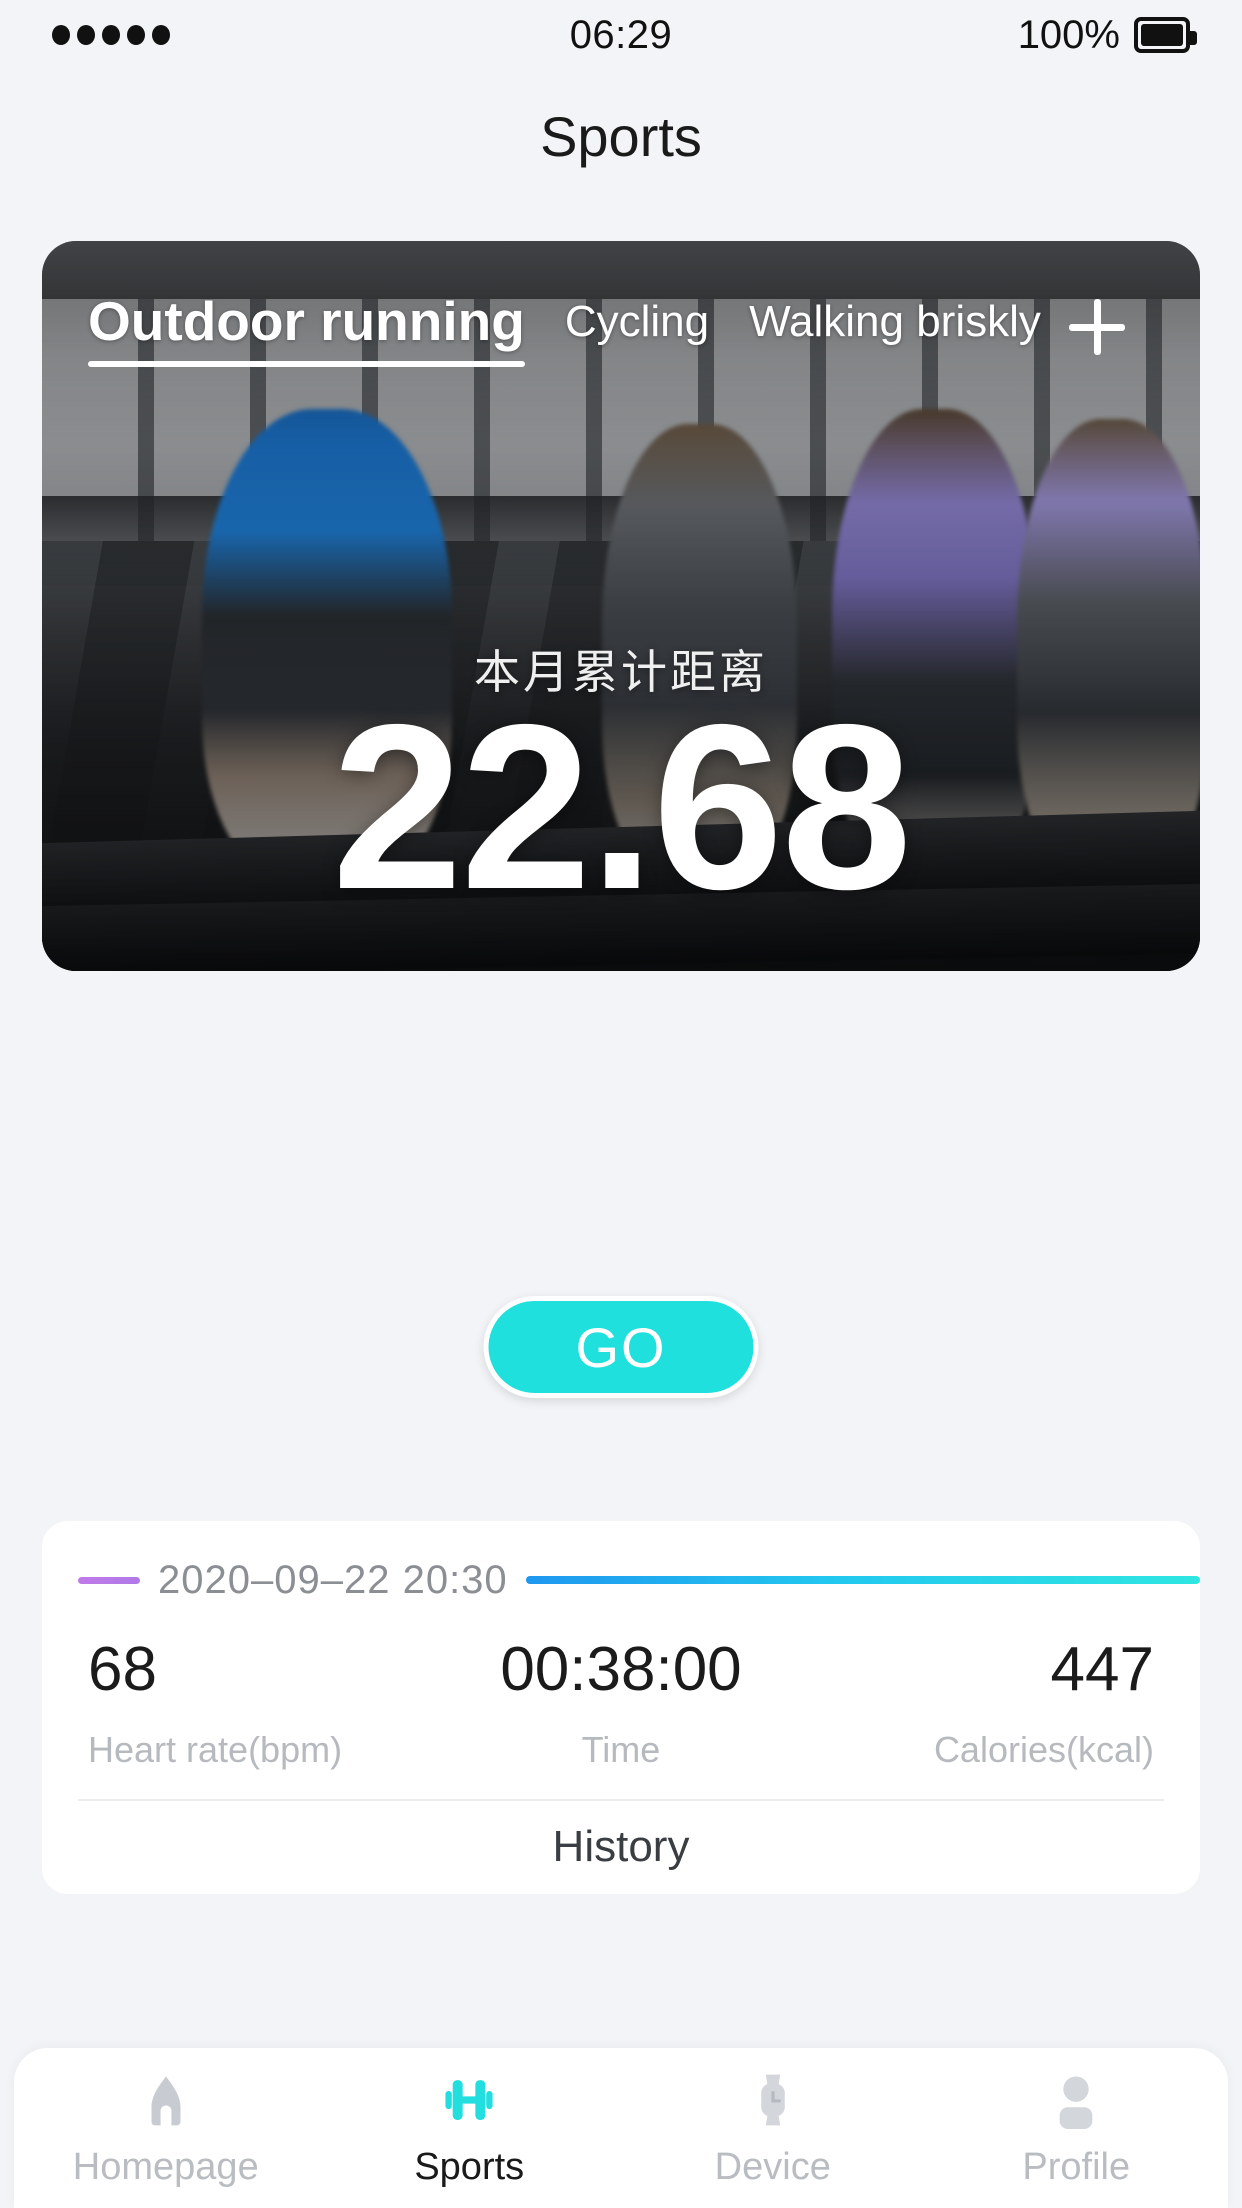 The image size is (1242, 2208). Describe the element at coordinates (976, 1719) in the screenshot. I see `metric-calories: 447 Calories(kcal)` at that location.